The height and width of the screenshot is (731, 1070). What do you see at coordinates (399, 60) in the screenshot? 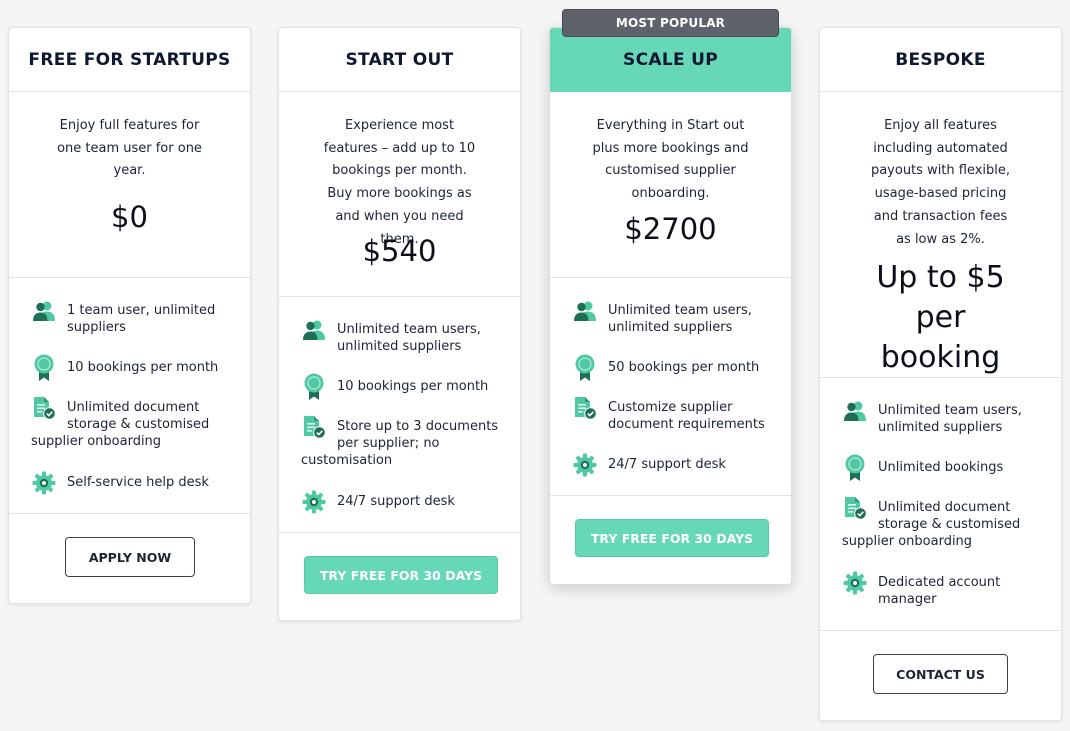
I see `plan-title: START OUT` at bounding box center [399, 60].